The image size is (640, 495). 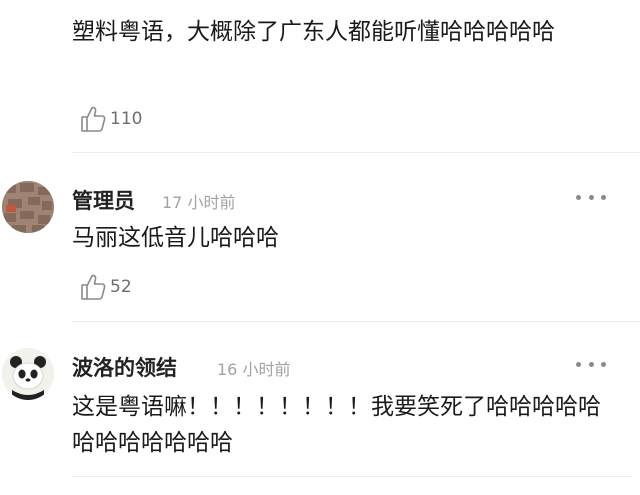 What do you see at coordinates (126, 119) in the screenshot?
I see `like-count: 110` at bounding box center [126, 119].